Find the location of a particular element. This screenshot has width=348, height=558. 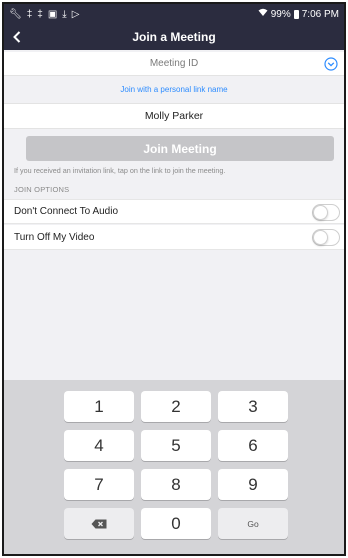

key-8: 8 is located at coordinates (176, 484).